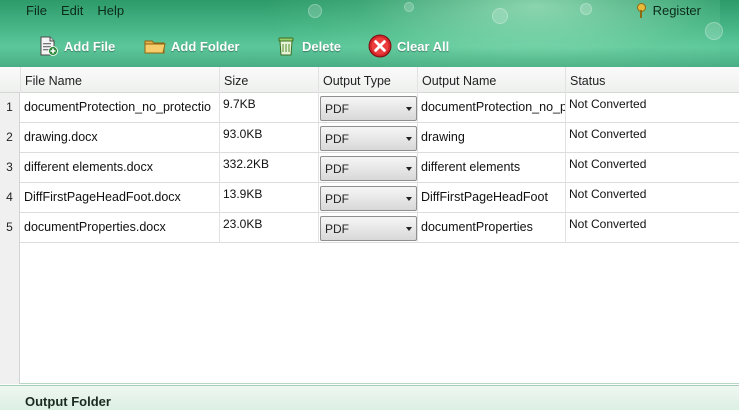 This screenshot has width=739, height=410. Describe the element at coordinates (423, 46) in the screenshot. I see `clear-all-label: Clear All` at that location.